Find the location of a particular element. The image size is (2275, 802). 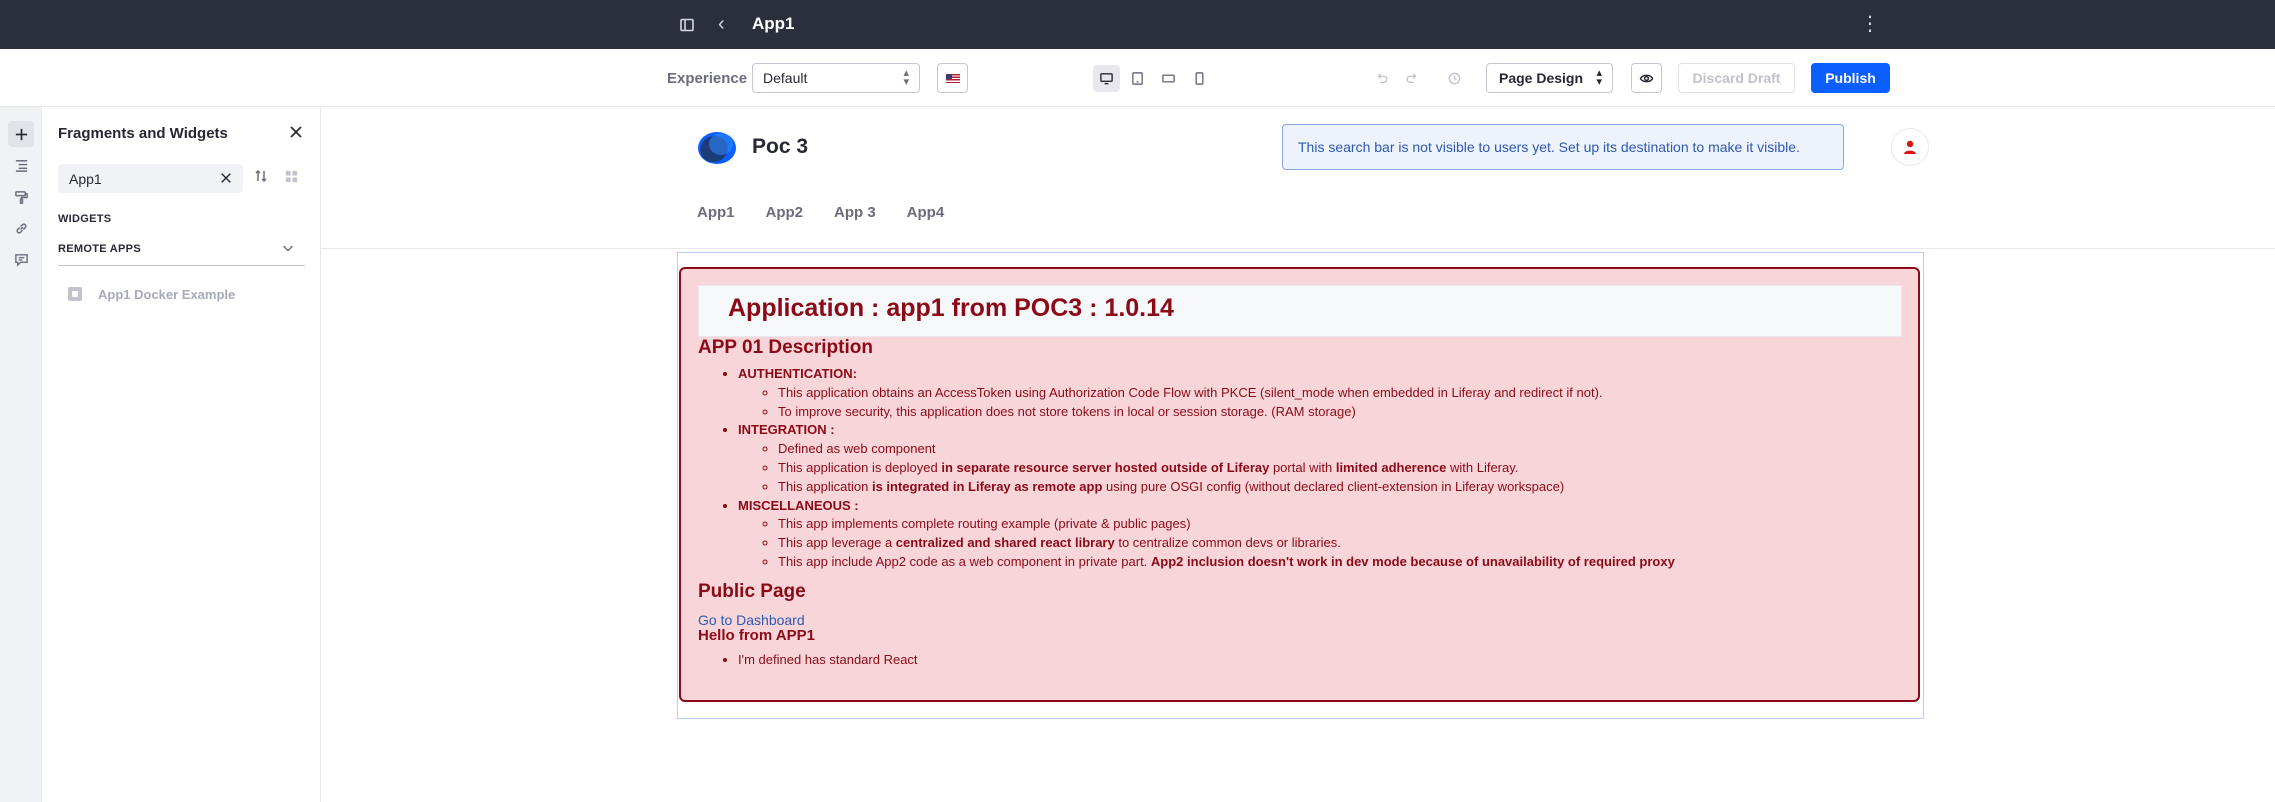

browser-button is located at coordinates (21, 165).